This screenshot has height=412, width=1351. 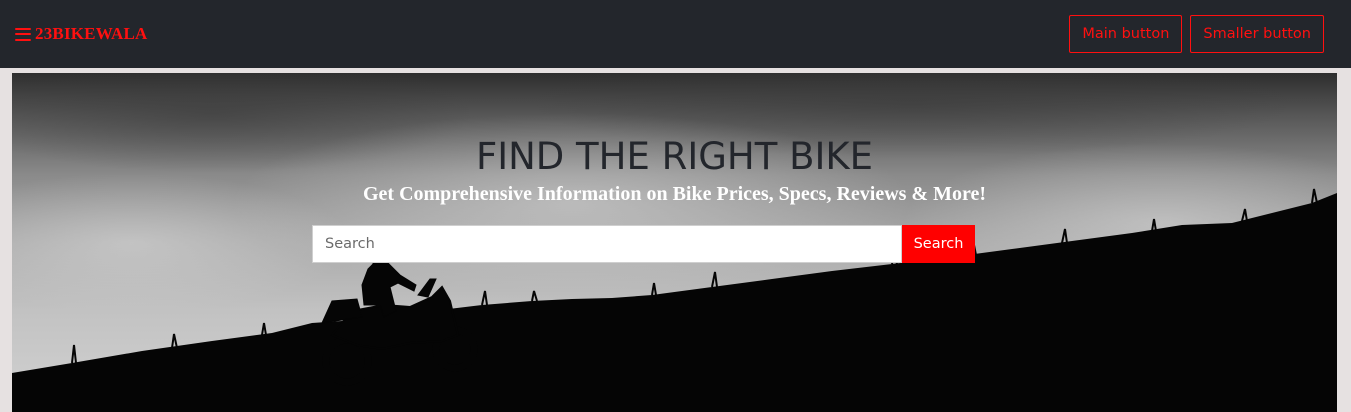 What do you see at coordinates (23, 34) in the screenshot?
I see `hamburger-menu-icon` at bounding box center [23, 34].